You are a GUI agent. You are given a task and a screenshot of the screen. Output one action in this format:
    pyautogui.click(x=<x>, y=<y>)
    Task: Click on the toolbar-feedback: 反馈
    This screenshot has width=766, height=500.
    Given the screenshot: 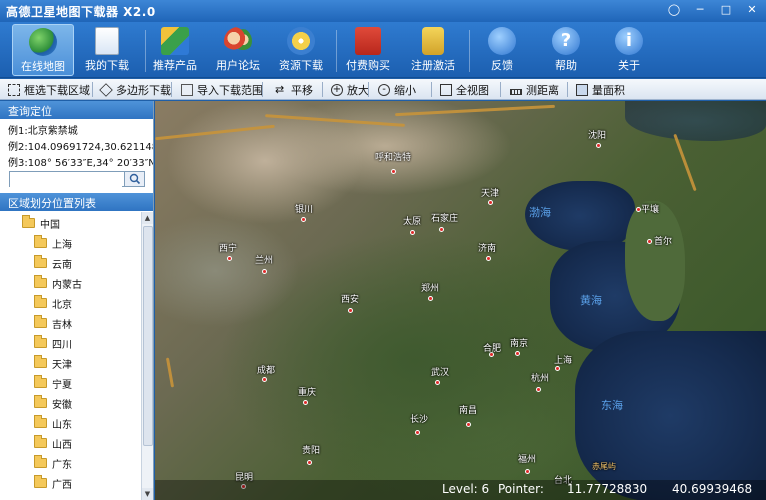 What is the action you would take?
    pyautogui.click(x=502, y=50)
    